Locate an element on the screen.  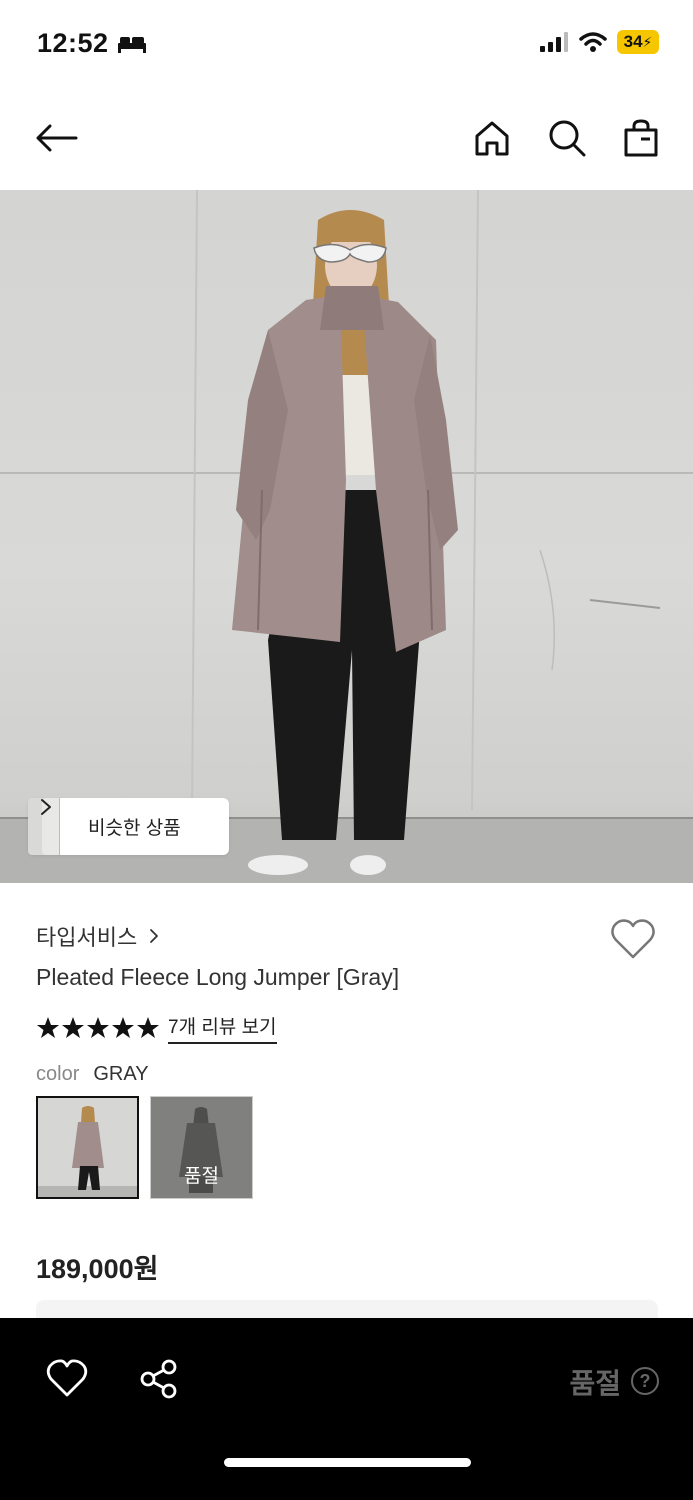
color-value: GRAY is located at coordinates (121, 1074).